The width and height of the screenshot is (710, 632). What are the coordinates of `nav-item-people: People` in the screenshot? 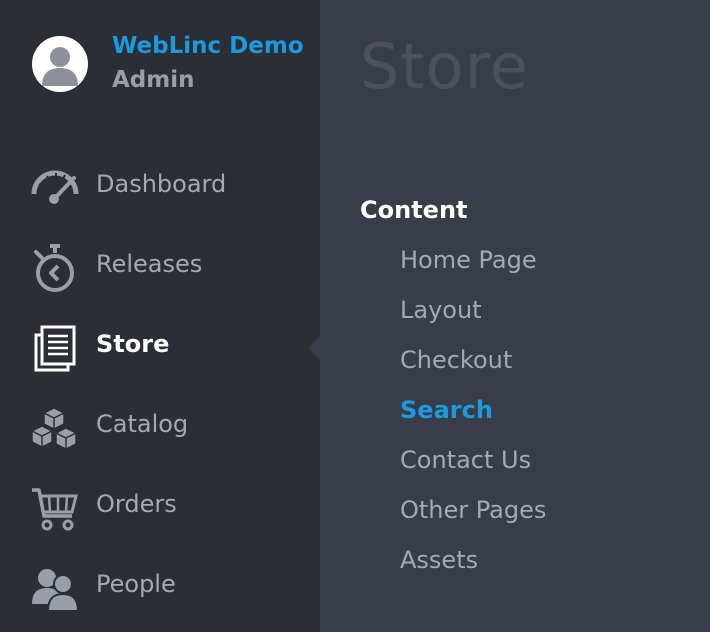 It's located at (160, 586).